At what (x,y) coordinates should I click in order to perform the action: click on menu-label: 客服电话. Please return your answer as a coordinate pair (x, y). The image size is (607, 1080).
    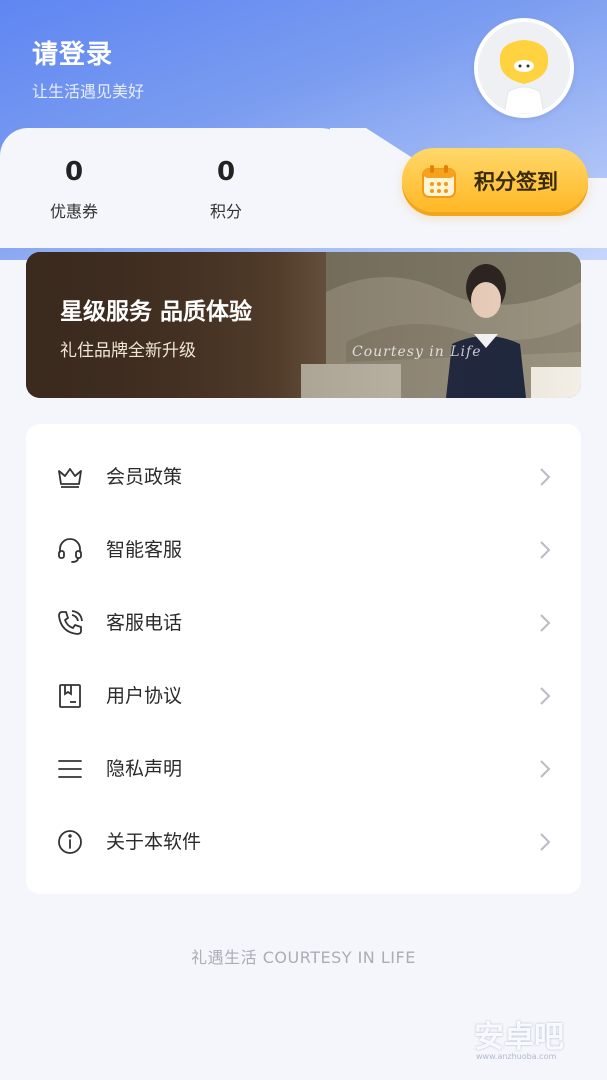
    Looking at the image, I should click on (144, 623).